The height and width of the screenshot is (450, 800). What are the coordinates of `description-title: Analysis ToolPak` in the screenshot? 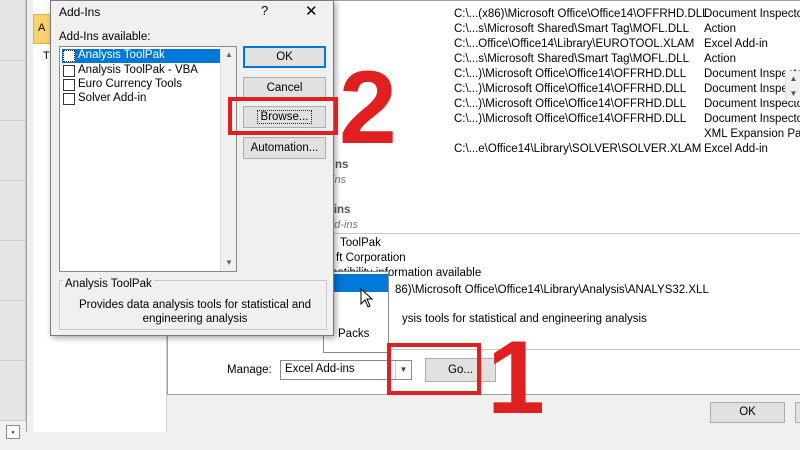 It's located at (108, 284).